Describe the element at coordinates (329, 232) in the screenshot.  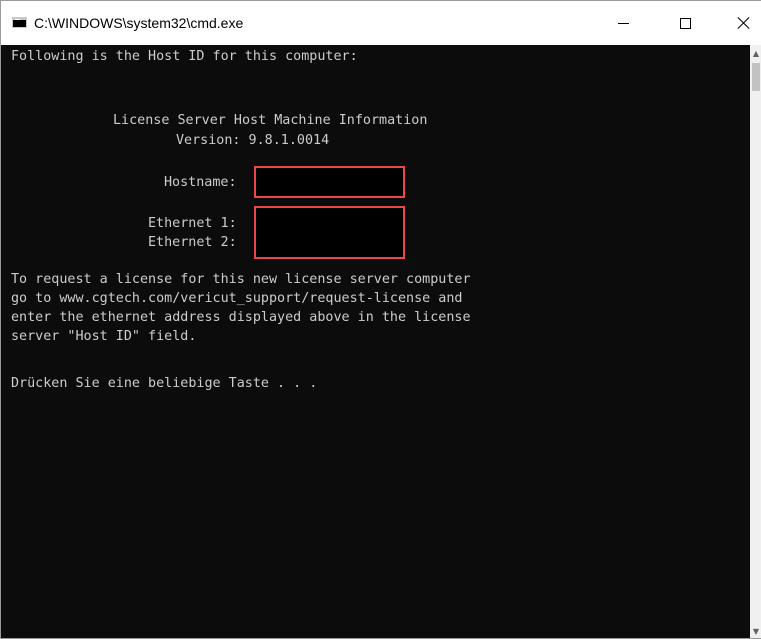
I see `ethernet-redaction` at that location.